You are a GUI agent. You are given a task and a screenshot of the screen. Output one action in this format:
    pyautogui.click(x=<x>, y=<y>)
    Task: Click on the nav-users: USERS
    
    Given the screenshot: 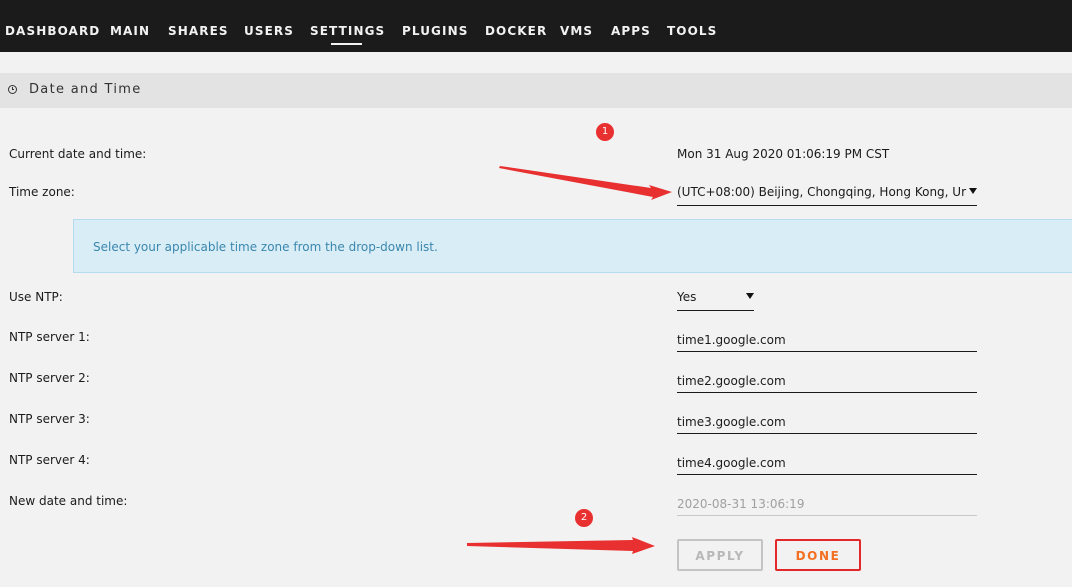 What is the action you would take?
    pyautogui.click(x=269, y=31)
    